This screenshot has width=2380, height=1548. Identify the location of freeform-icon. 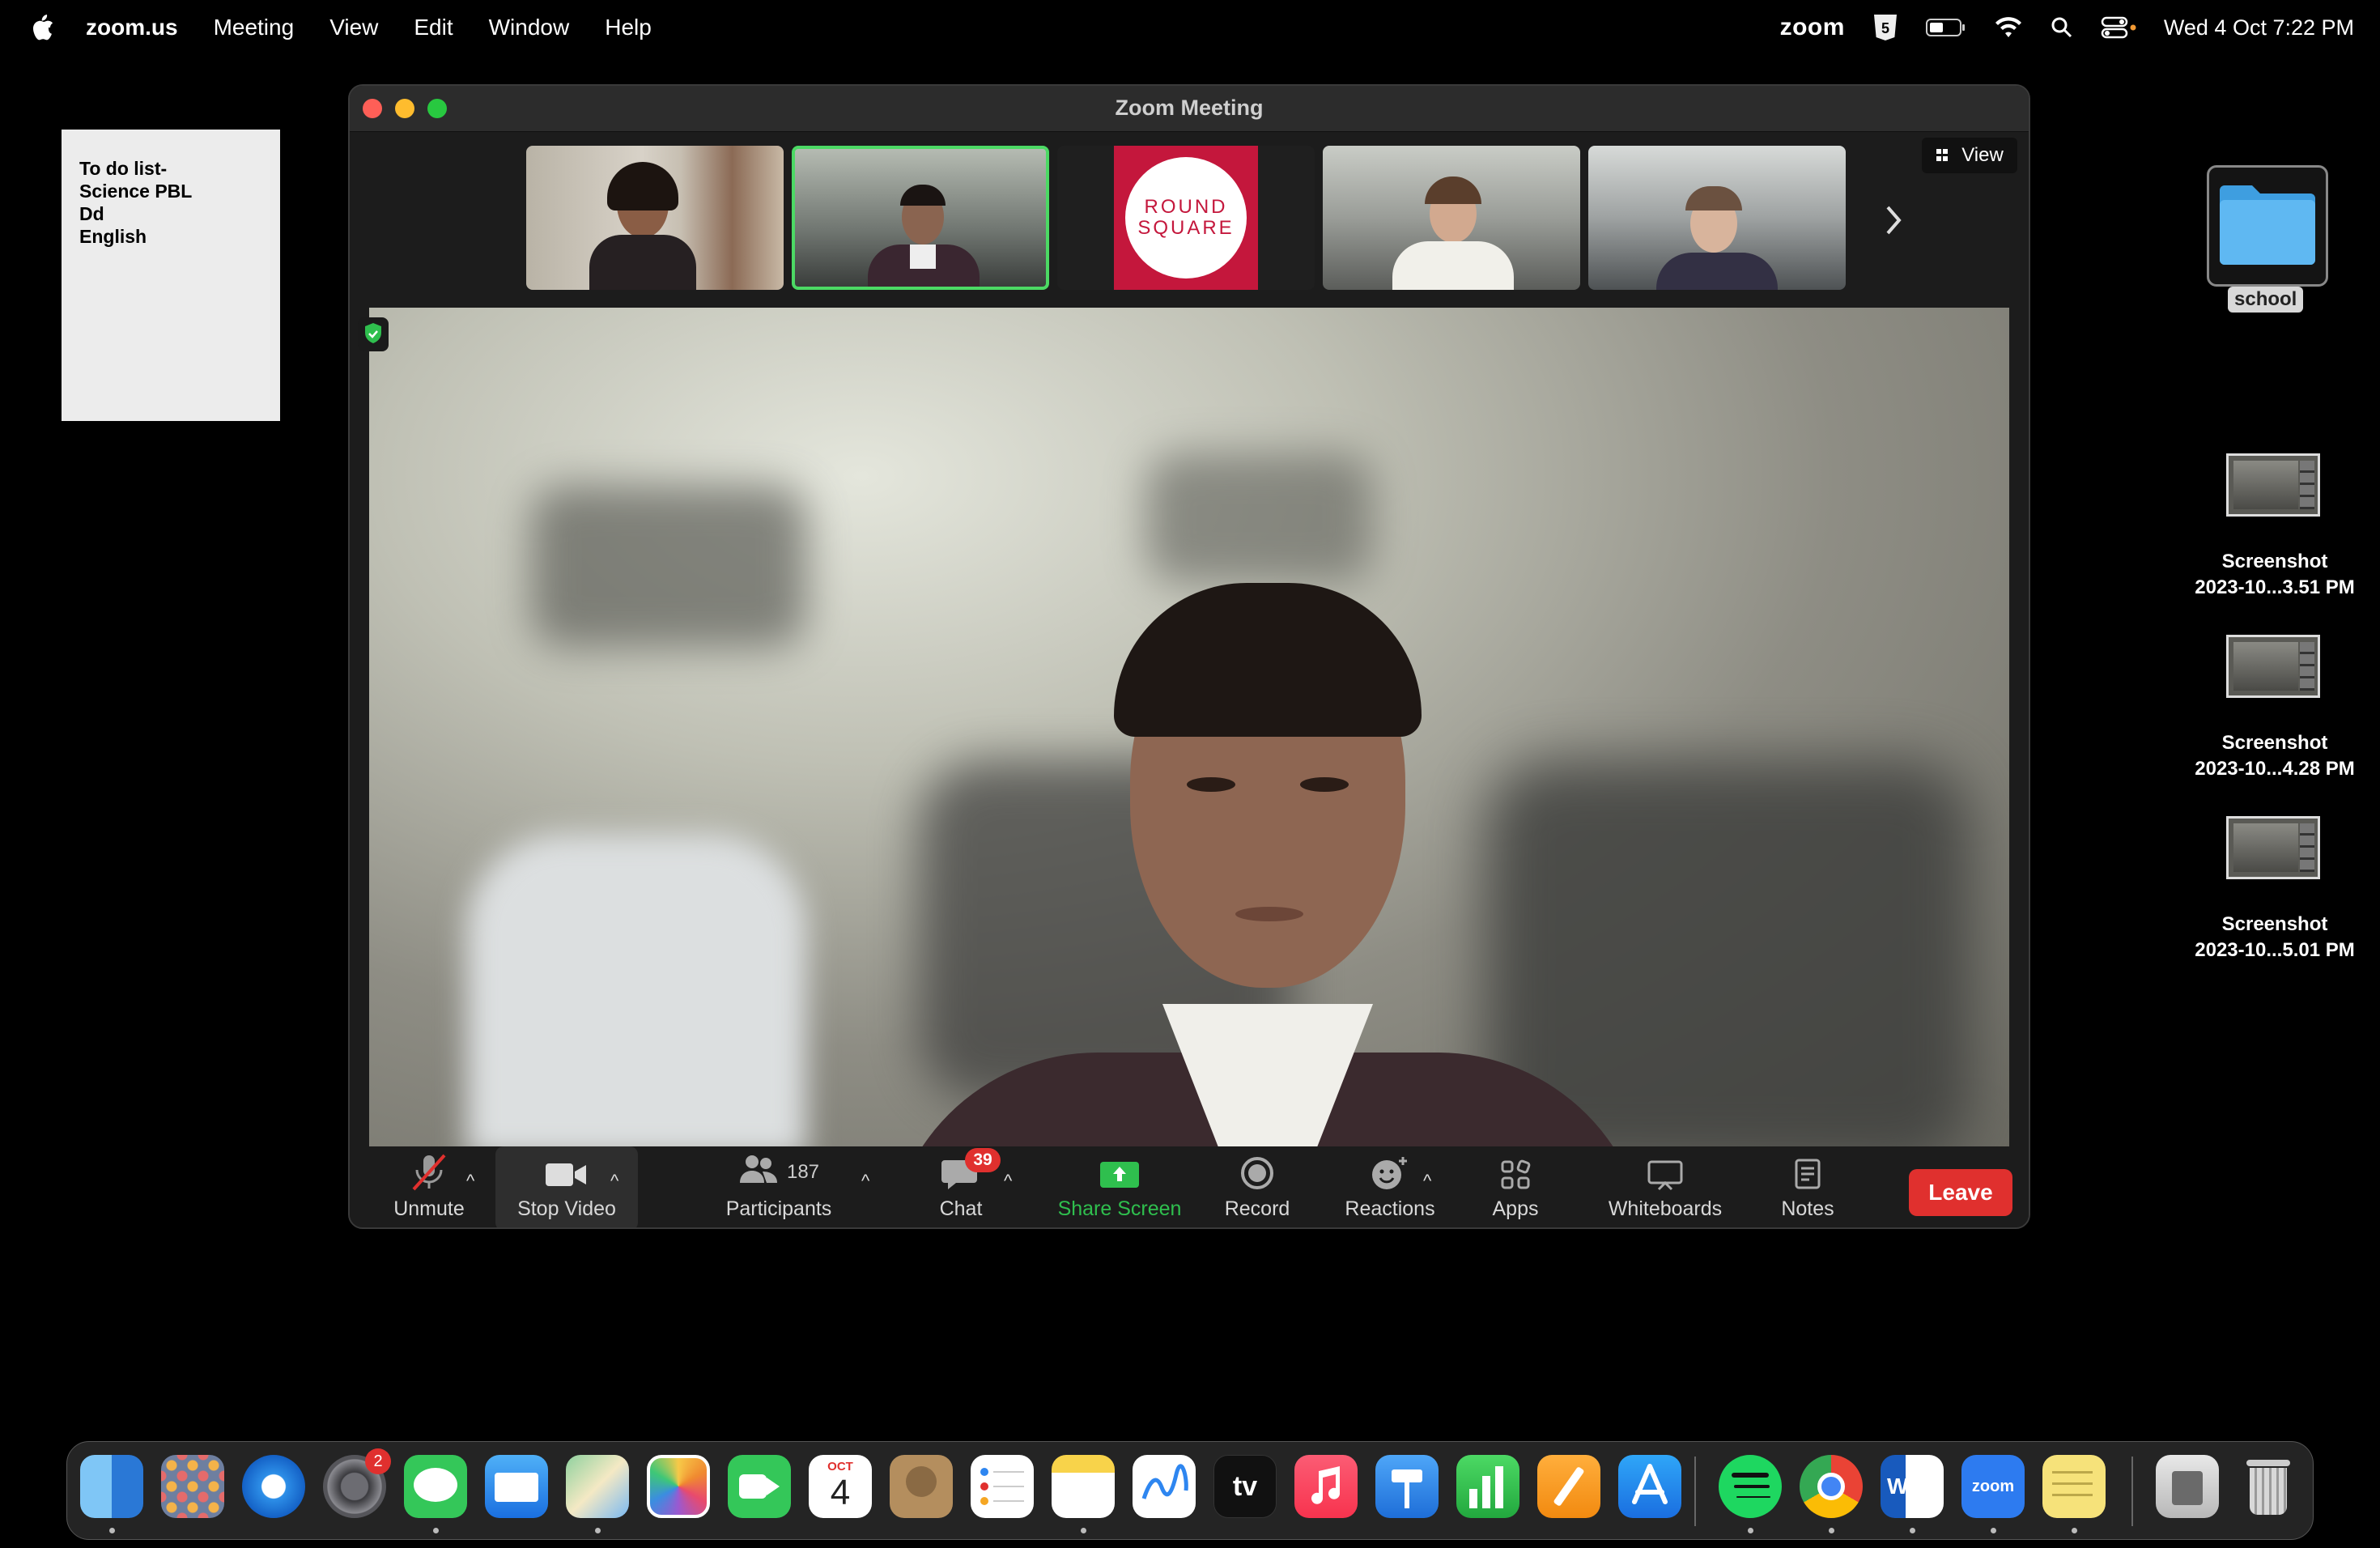
(1164, 1486).